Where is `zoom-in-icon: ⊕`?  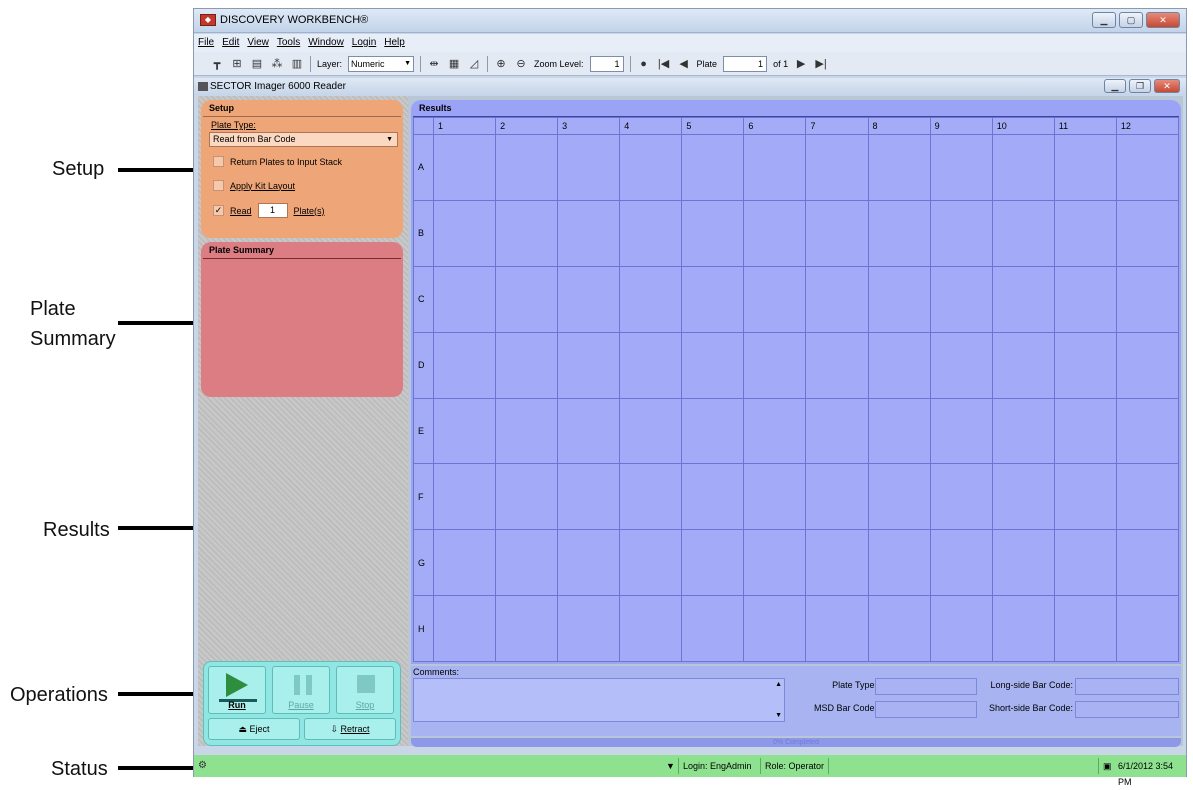
zoom-in-icon: ⊕ is located at coordinates (501, 64).